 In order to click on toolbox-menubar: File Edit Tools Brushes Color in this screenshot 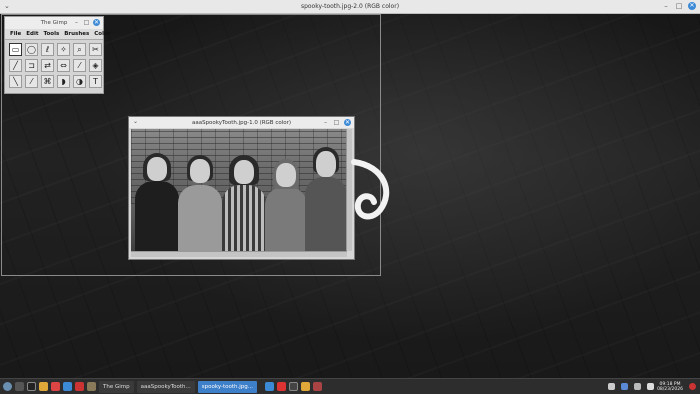, I will do `click(57, 34)`.